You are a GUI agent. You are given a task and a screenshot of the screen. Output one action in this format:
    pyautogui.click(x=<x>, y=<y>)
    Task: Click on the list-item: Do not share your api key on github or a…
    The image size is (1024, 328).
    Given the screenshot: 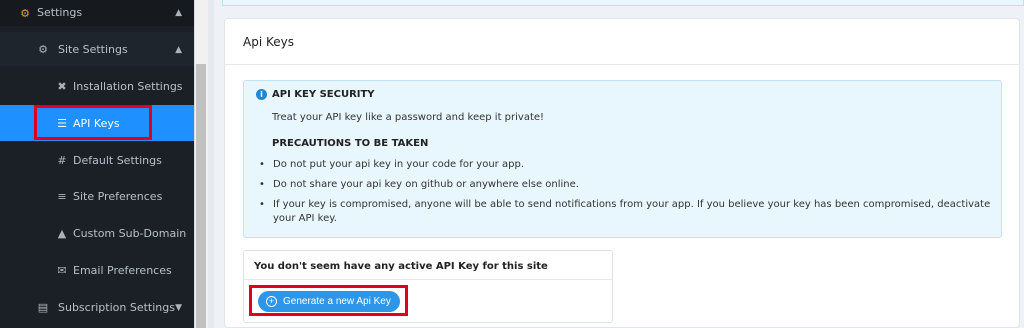 What is the action you would take?
    pyautogui.click(x=627, y=185)
    